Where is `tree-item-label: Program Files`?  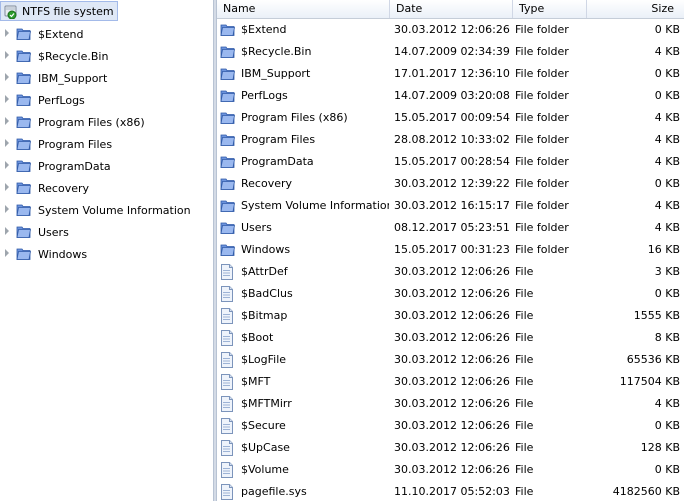
tree-item-label: Program Files is located at coordinates (75, 144).